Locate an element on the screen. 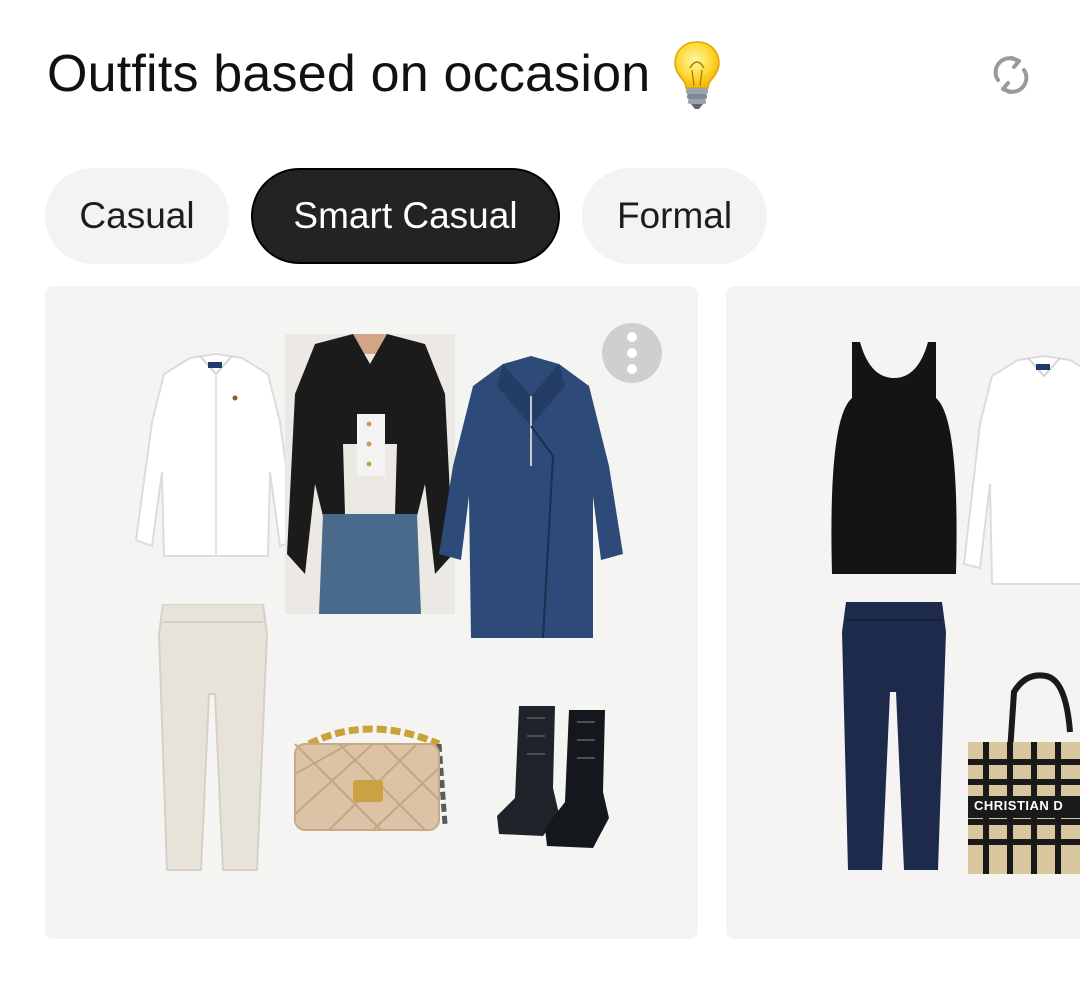 This screenshot has width=1080, height=1000. page-title: Outfits based on occasion is located at coordinates (384, 74).